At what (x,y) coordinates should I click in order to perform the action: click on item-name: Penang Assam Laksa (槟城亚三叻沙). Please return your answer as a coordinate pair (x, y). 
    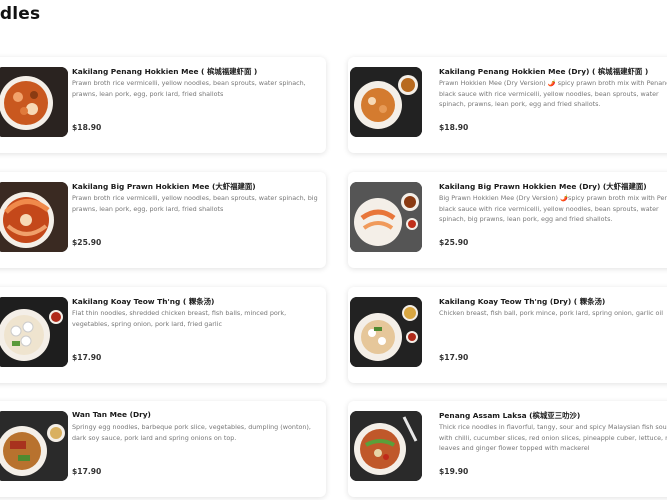
    Looking at the image, I should click on (510, 415).